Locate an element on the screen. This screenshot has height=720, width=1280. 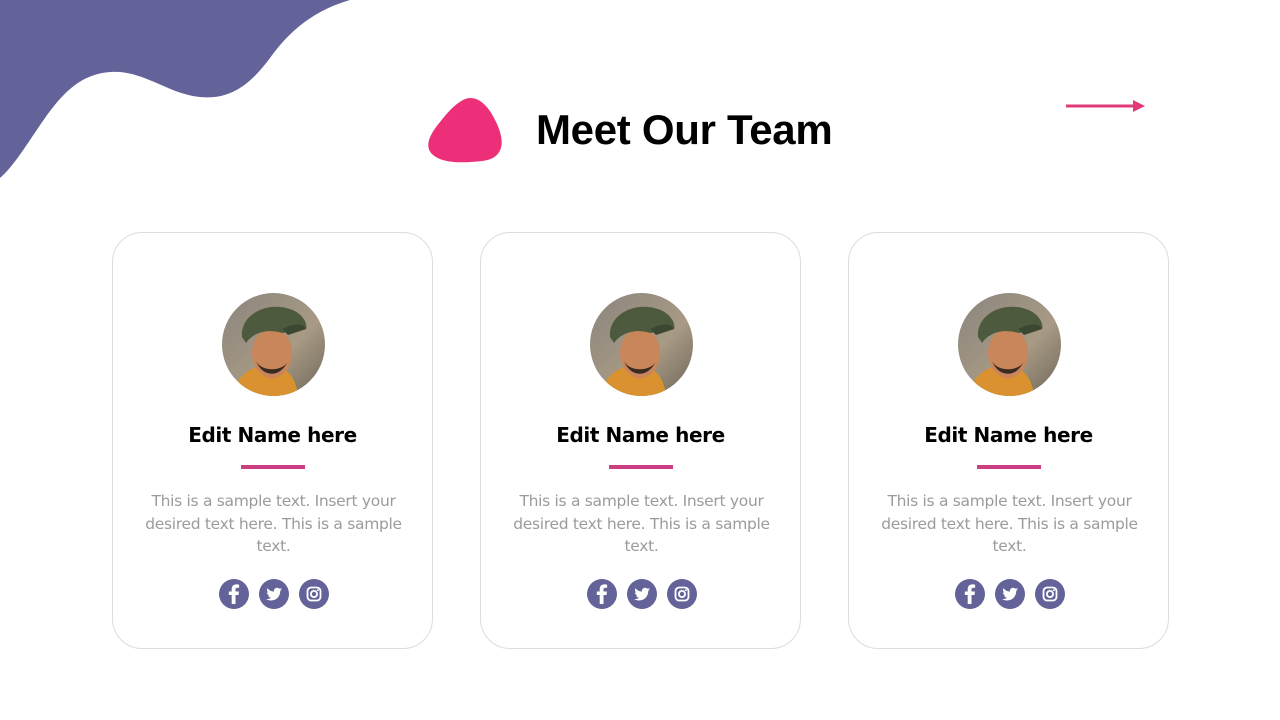
page-title: Meet Our Team is located at coordinates (684, 129).